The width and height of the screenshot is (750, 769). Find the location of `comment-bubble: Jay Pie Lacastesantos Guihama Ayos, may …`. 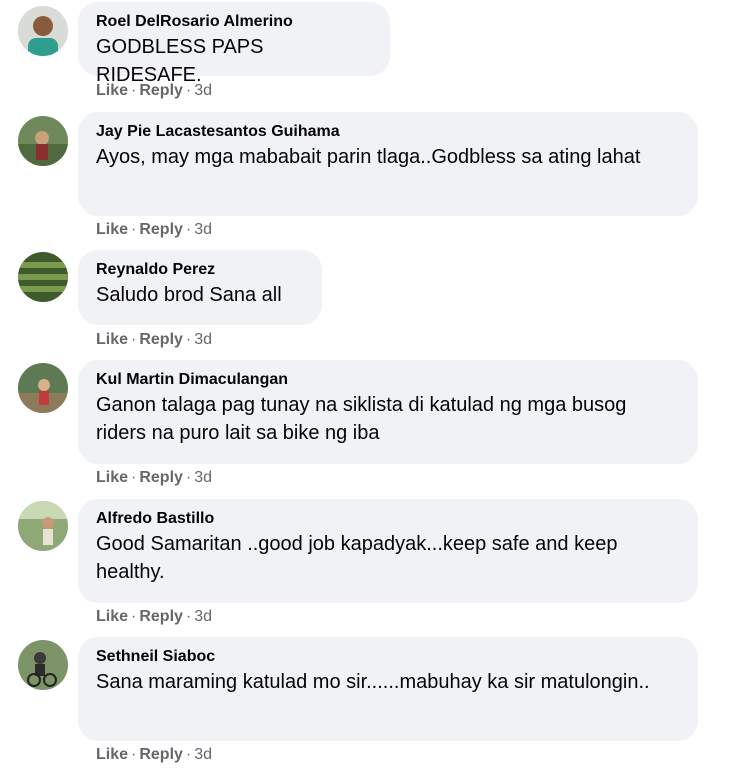

comment-bubble: Jay Pie Lacastesantos Guihama Ayos, may … is located at coordinates (388, 164).